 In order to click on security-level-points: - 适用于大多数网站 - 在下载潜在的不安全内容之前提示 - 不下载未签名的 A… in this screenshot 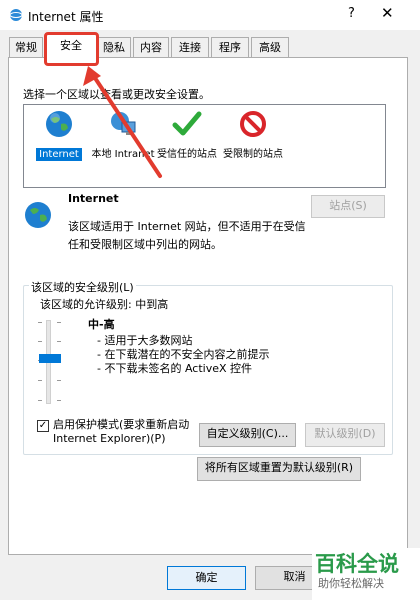, I will do `click(183, 355)`.